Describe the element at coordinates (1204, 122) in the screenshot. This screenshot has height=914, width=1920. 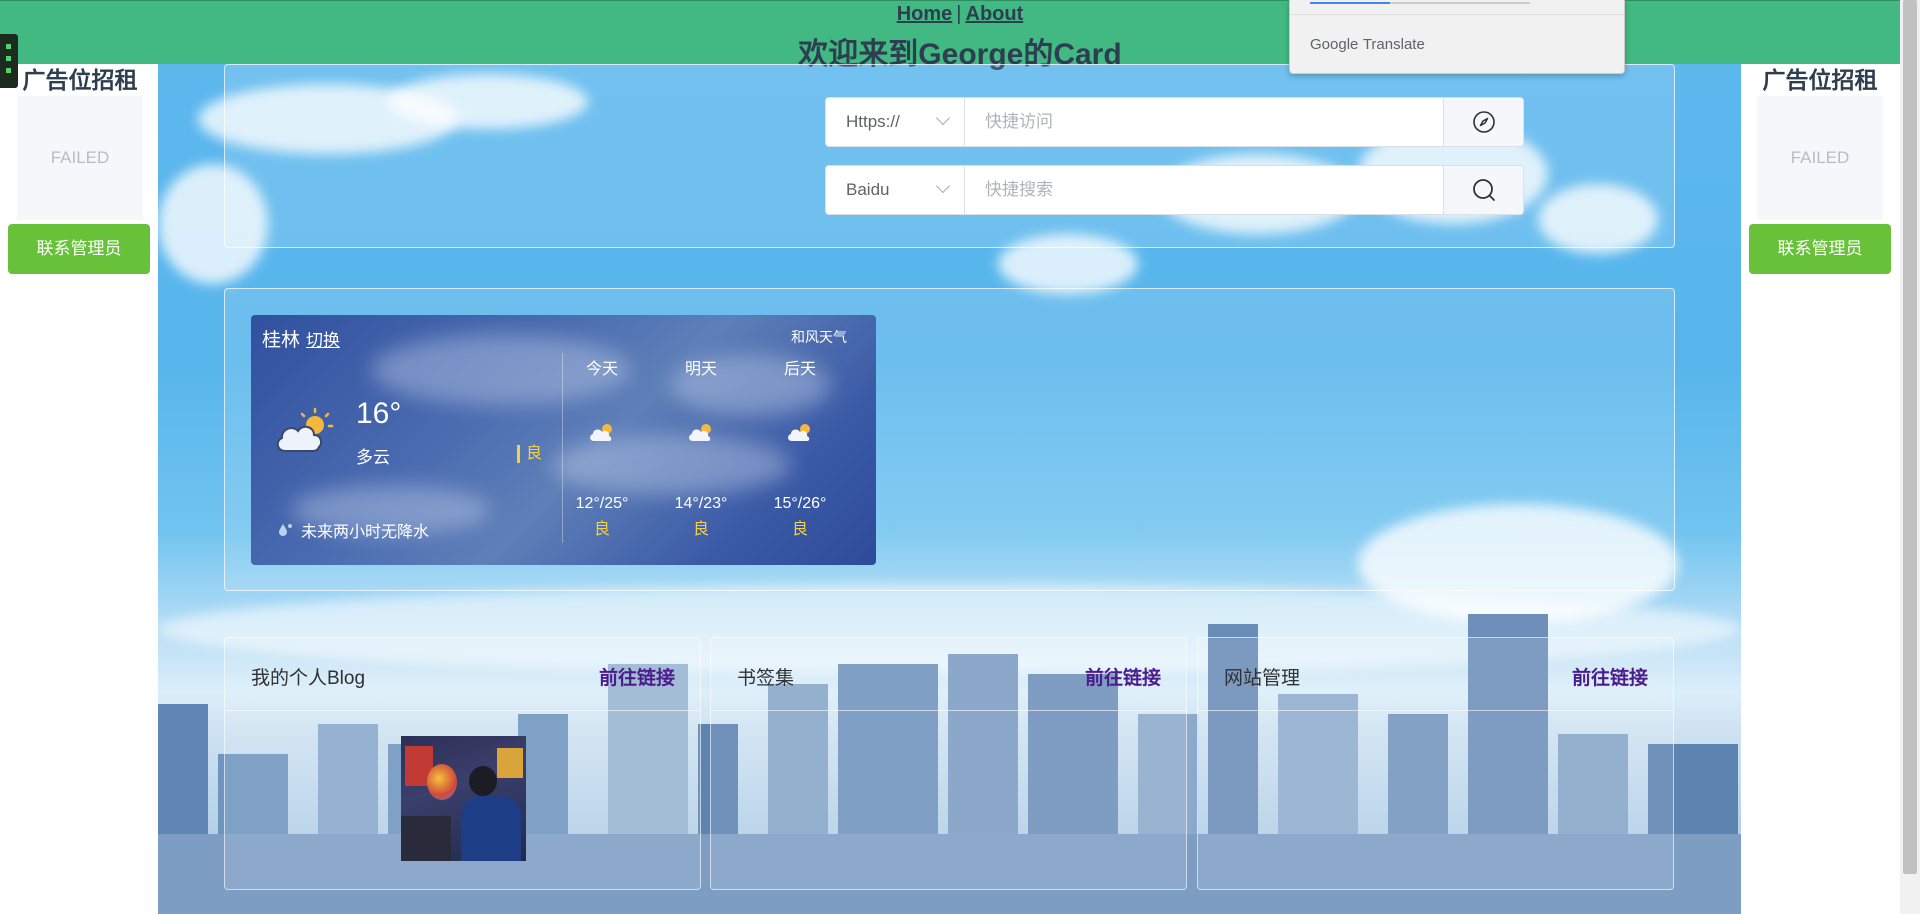
I see `quick-url-input` at that location.